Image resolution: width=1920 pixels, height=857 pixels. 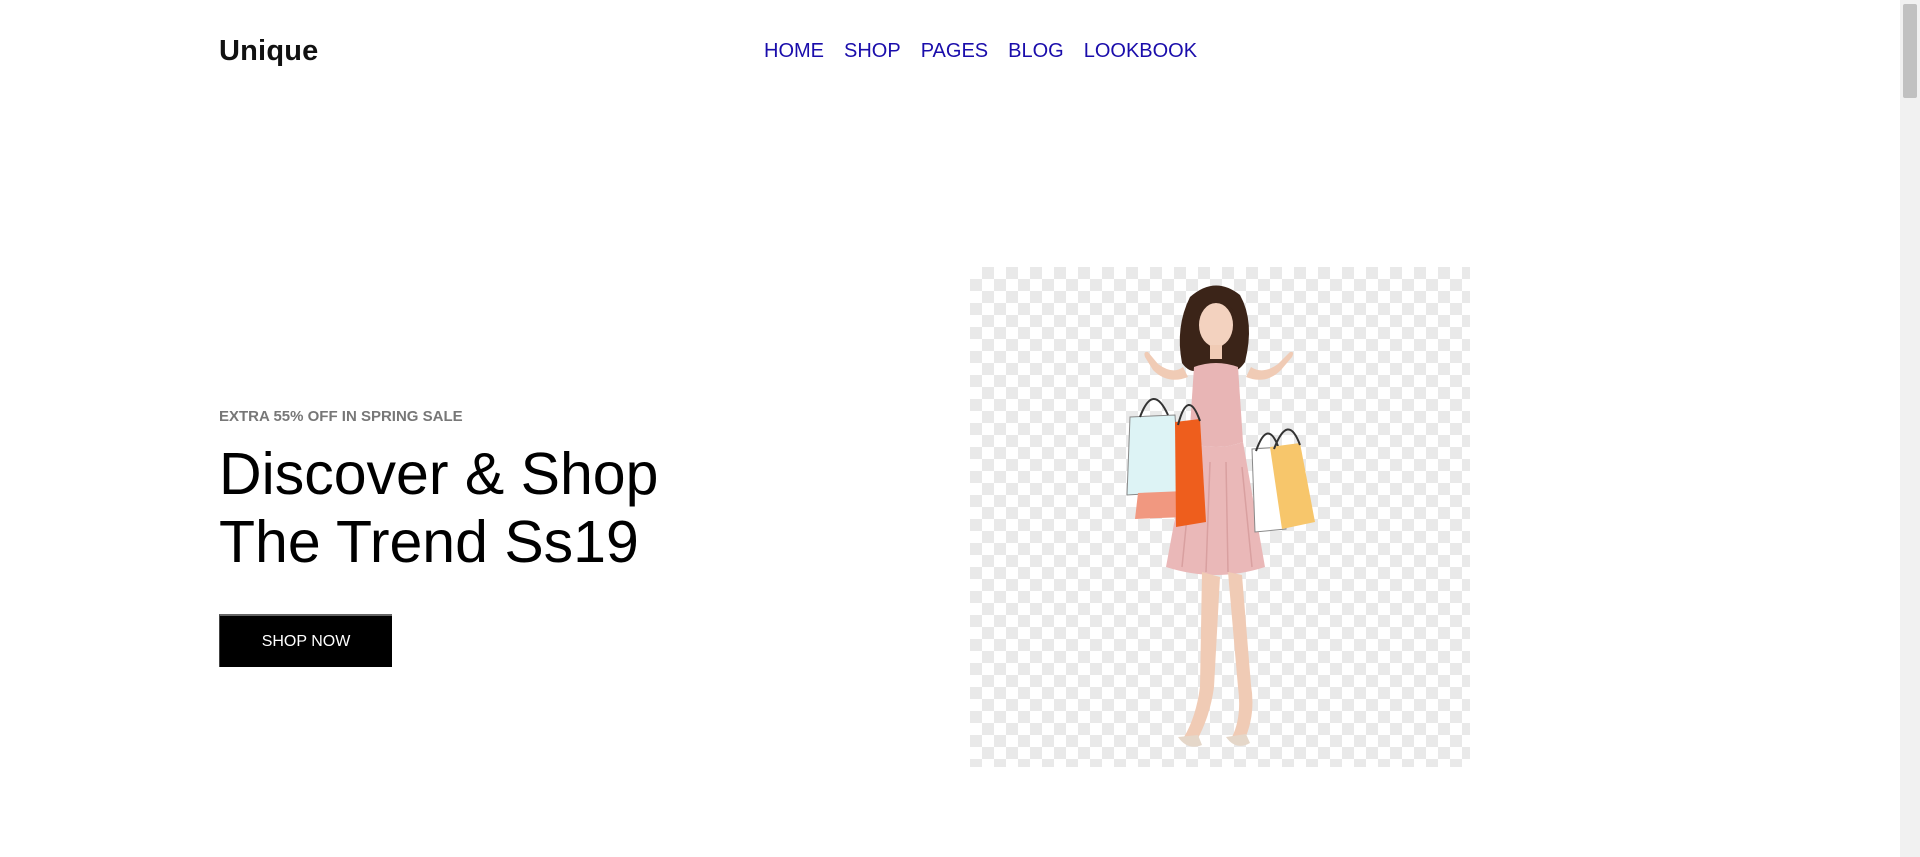 I want to click on hero-headline-line2: The Trend Ss19, so click(x=429, y=542).